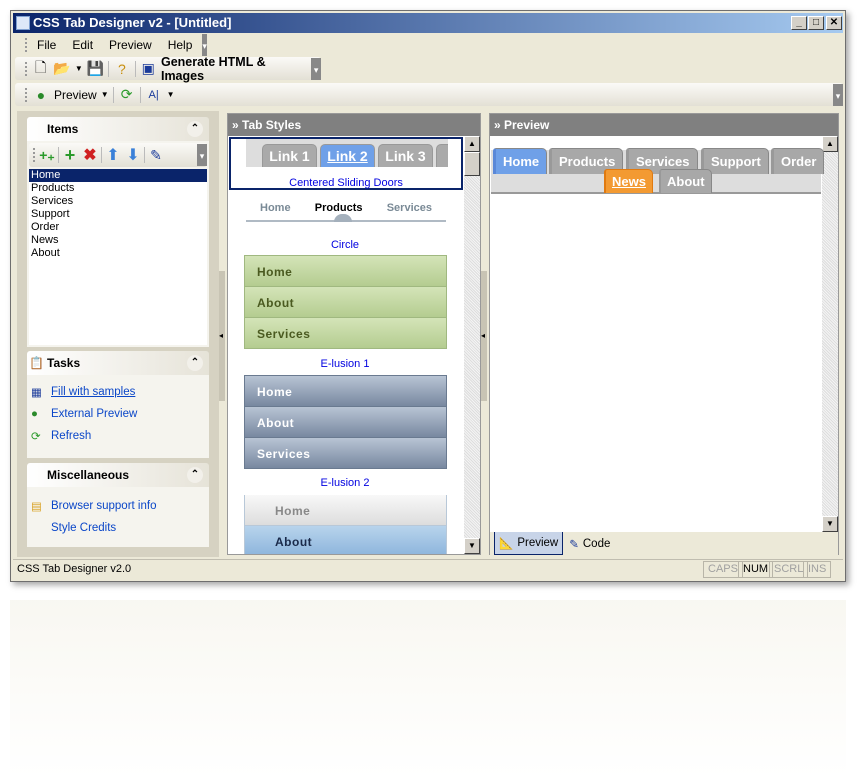 The width and height of the screenshot is (861, 777). What do you see at coordinates (204, 44) in the screenshot?
I see `menu-overflow-icon: ▾` at bounding box center [204, 44].